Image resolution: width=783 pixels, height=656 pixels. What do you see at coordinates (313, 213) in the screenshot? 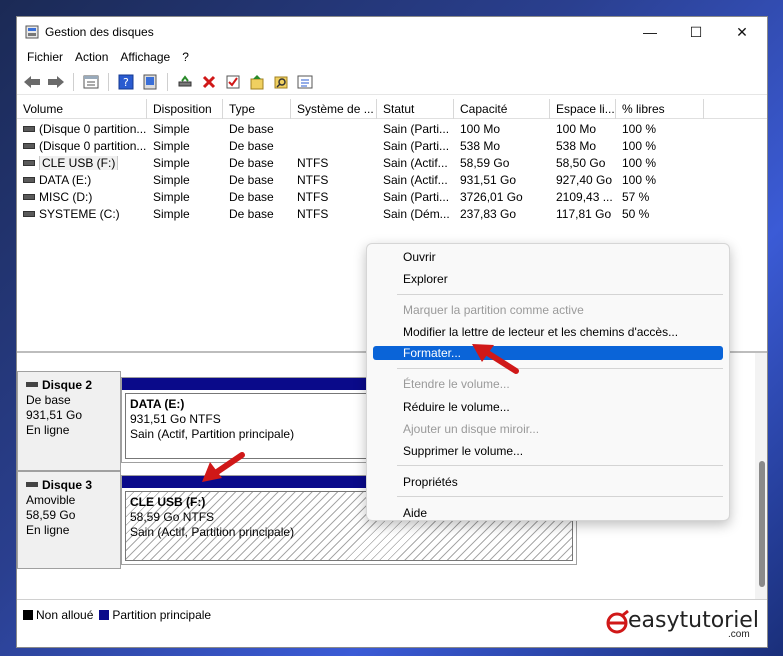
I see `cell-text: NTFS` at bounding box center [313, 213].